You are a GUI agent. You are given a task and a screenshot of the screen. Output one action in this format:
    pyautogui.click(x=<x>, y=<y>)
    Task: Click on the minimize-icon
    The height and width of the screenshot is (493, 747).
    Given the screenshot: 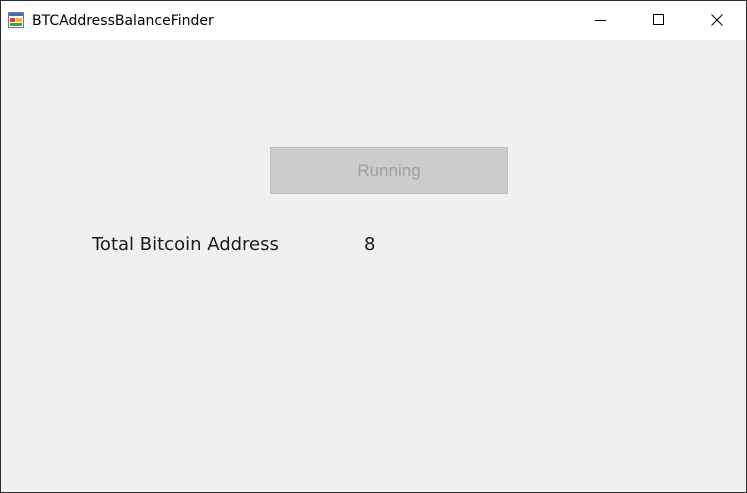 What is the action you would take?
    pyautogui.click(x=601, y=20)
    